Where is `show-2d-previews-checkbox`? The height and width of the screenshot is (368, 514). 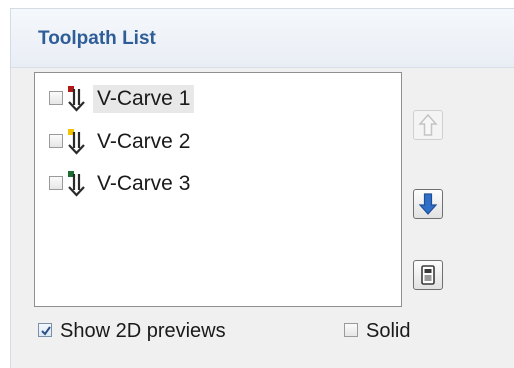 show-2d-previews-checkbox is located at coordinates (45, 330).